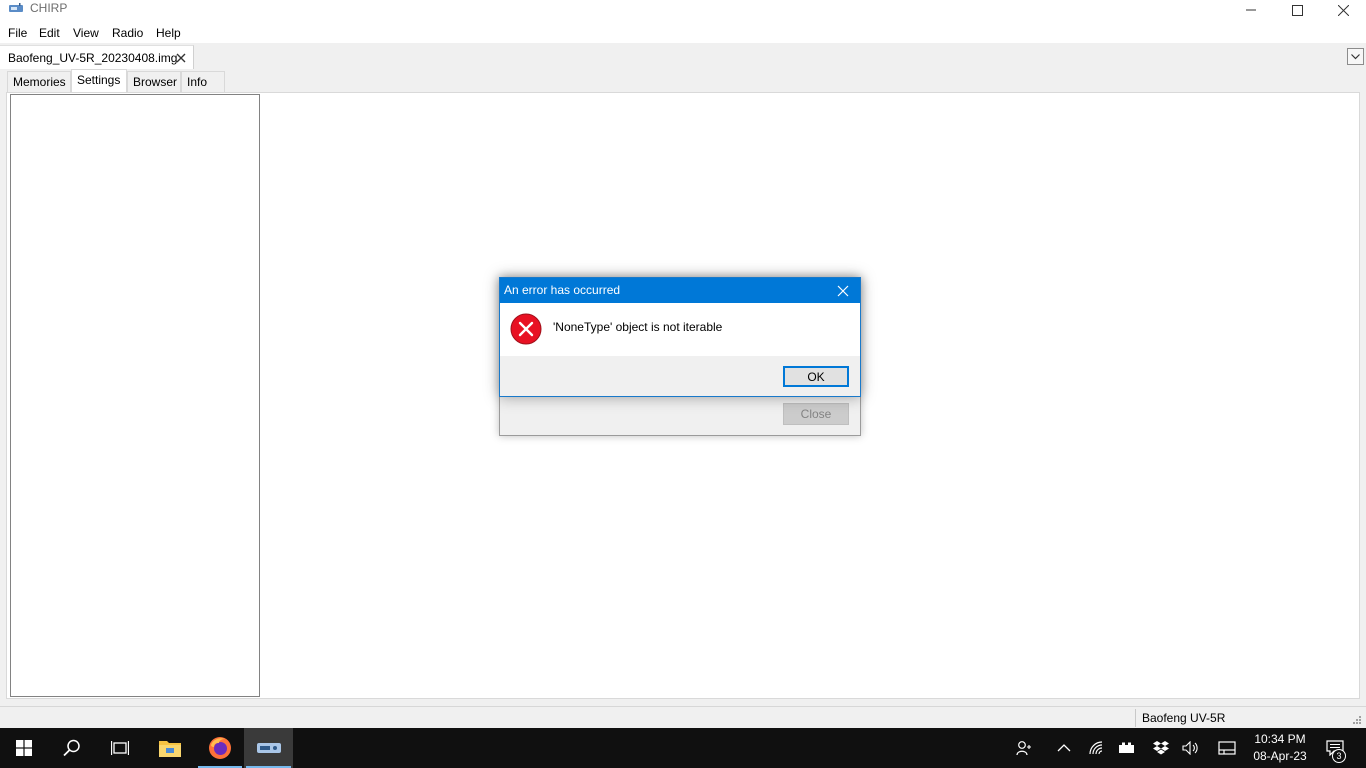  Describe the element at coordinates (680, 290) in the screenshot. I see `error-dialog-title-bar: An error has occurred` at that location.